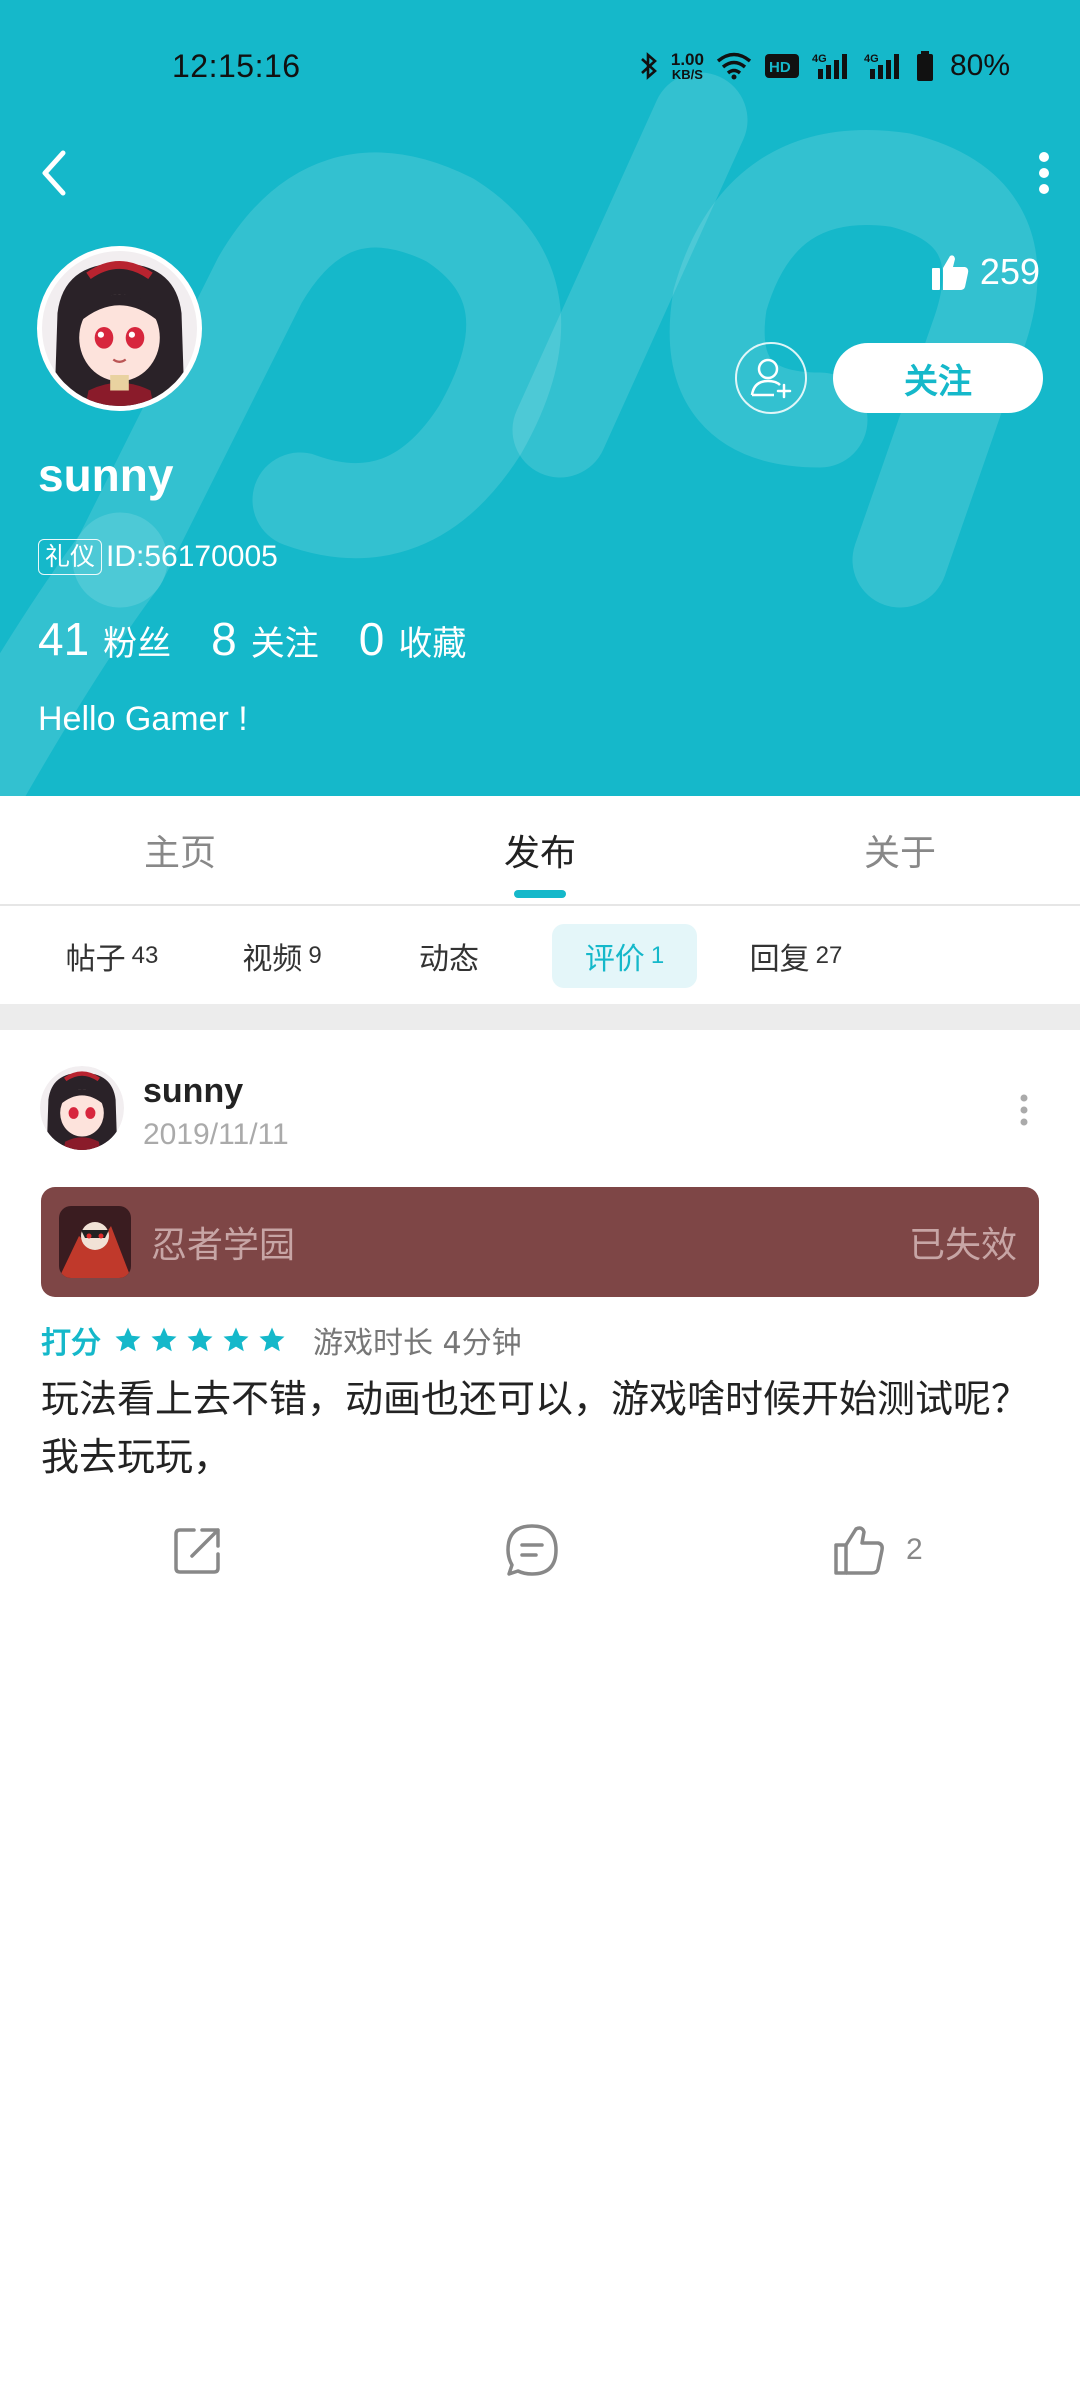 This screenshot has width=1080, height=2400. I want to click on tab-posts: 发布, so click(540, 850).